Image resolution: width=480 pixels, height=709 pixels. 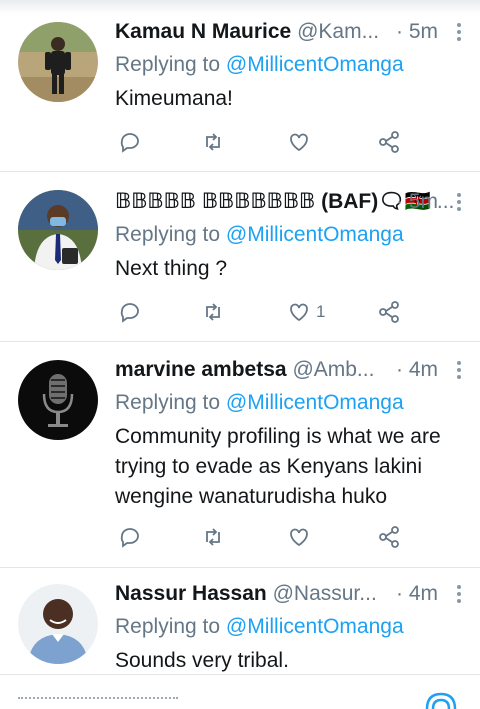 What do you see at coordinates (321, 311) in the screenshot?
I see `like-count: 1` at bounding box center [321, 311].